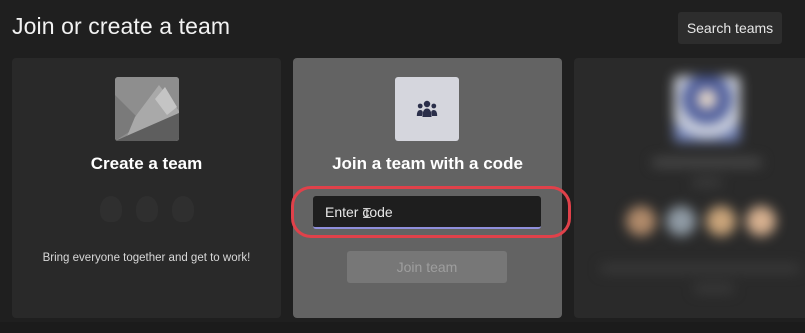 Image resolution: width=805 pixels, height=333 pixels. What do you see at coordinates (707, 162) in the screenshot?
I see `blurred-title-line` at bounding box center [707, 162].